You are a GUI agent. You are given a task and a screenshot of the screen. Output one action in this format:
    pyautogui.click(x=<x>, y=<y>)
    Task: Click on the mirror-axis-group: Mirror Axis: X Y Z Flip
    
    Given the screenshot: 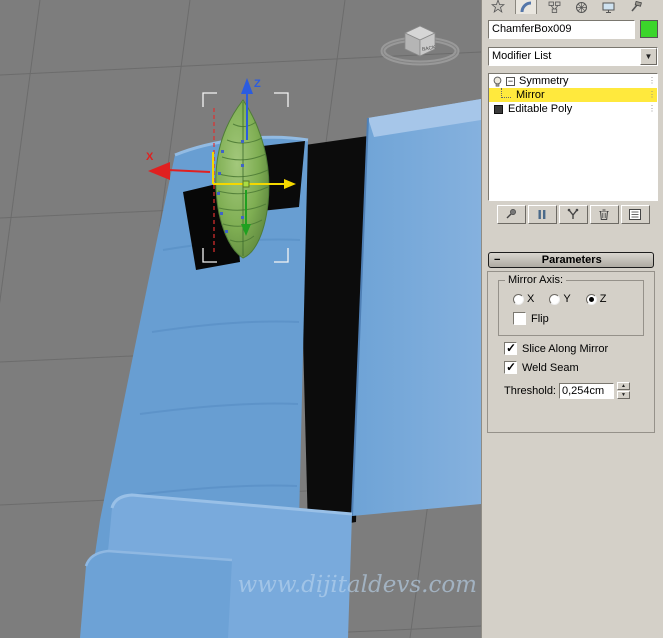 What is the action you would take?
    pyautogui.click(x=571, y=305)
    